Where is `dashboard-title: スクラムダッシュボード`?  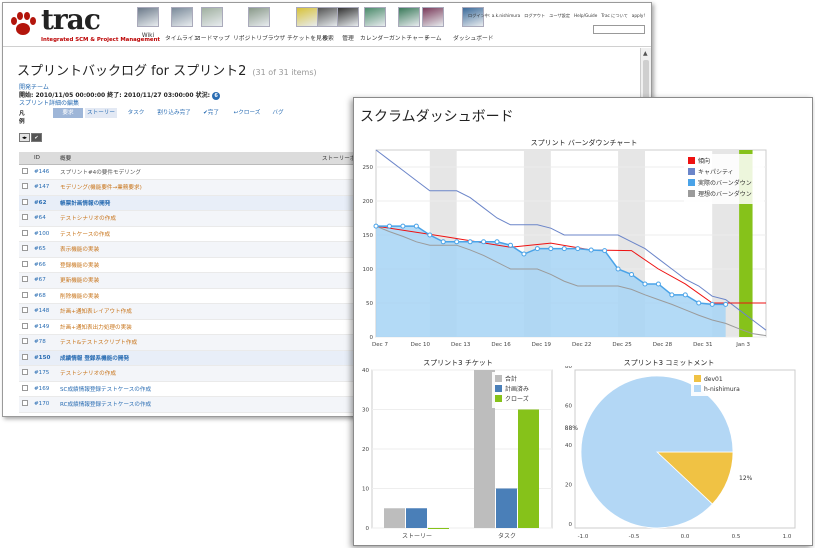
dashboard-title: スクラムダッシュボード is located at coordinates (437, 117).